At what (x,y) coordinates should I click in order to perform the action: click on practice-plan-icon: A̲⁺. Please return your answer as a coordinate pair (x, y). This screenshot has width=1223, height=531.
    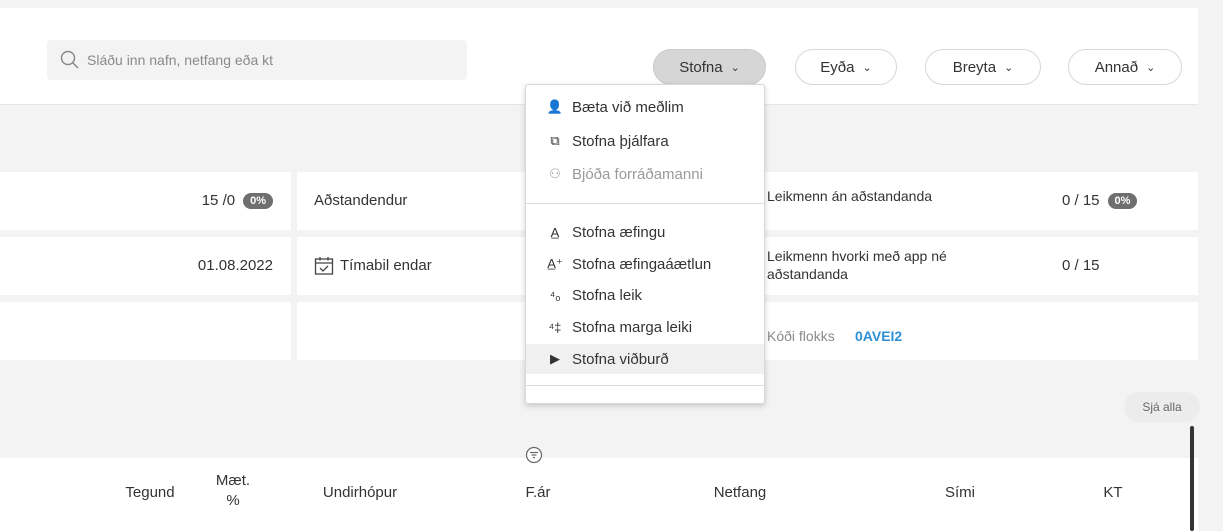
    Looking at the image, I should click on (555, 263).